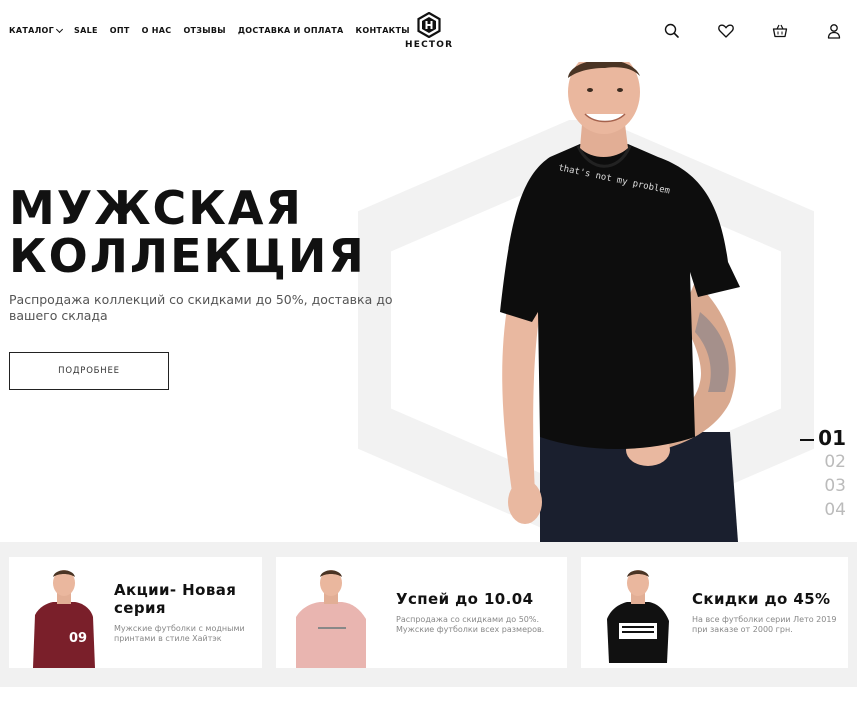 Image resolution: width=857 pixels, height=714 pixels. What do you see at coordinates (156, 208) in the screenshot?
I see `hero-title-line1: МУЖСКАЯ` at bounding box center [156, 208].